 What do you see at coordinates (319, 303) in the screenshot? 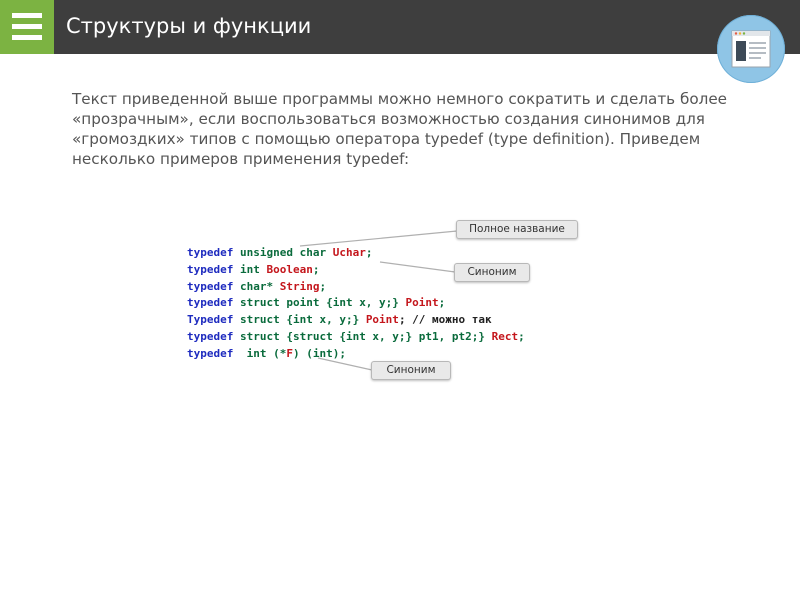
I see `code-token: struct point {int x, y;}` at bounding box center [319, 303].